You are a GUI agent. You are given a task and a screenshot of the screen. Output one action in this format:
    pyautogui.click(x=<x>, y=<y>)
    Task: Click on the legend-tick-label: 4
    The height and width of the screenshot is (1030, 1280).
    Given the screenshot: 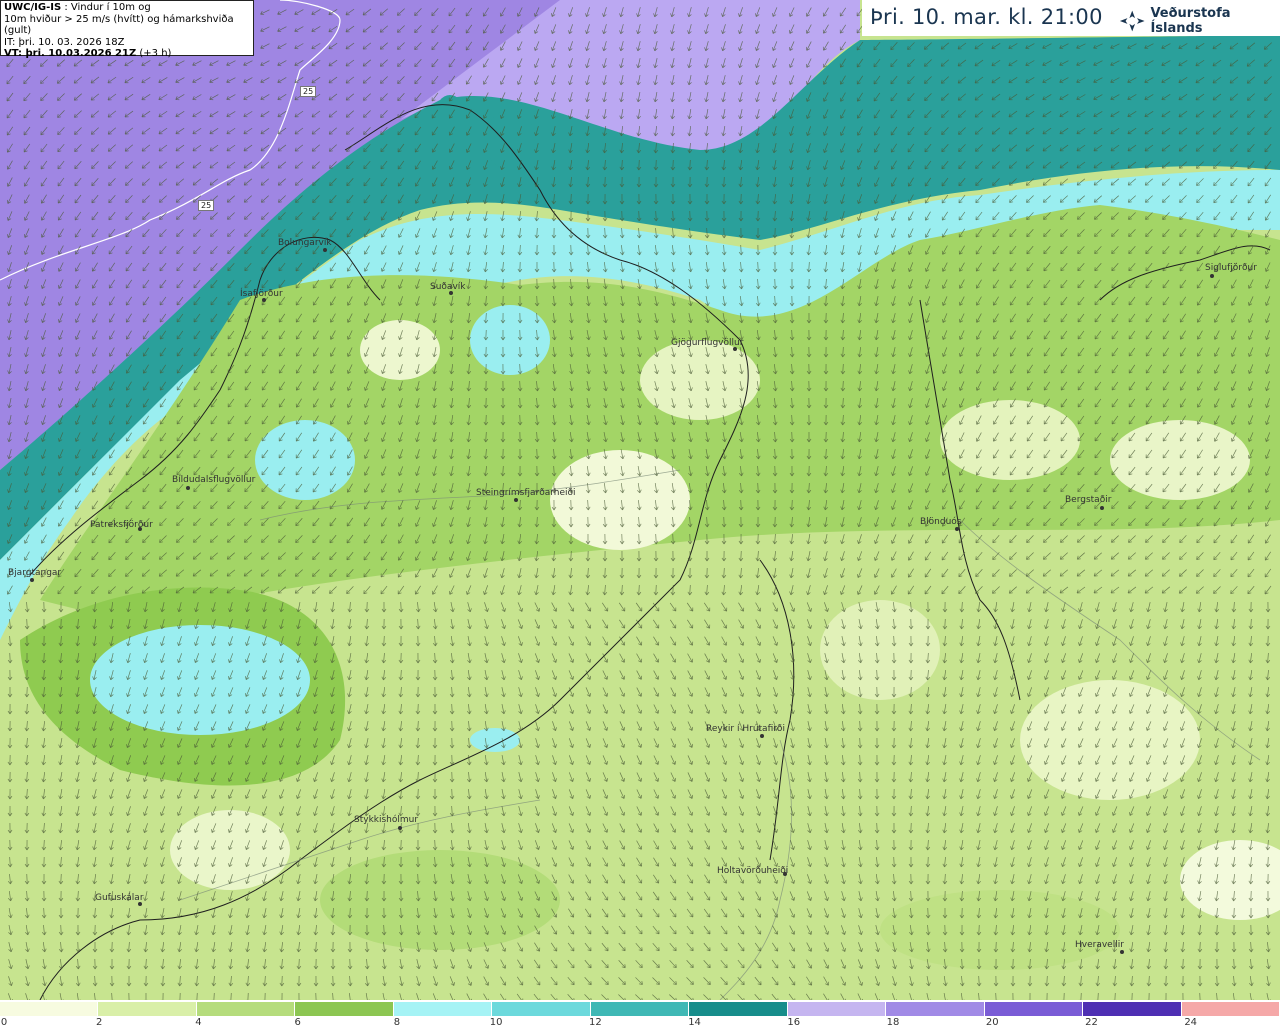 What is the action you would take?
    pyautogui.click(x=198, y=1022)
    